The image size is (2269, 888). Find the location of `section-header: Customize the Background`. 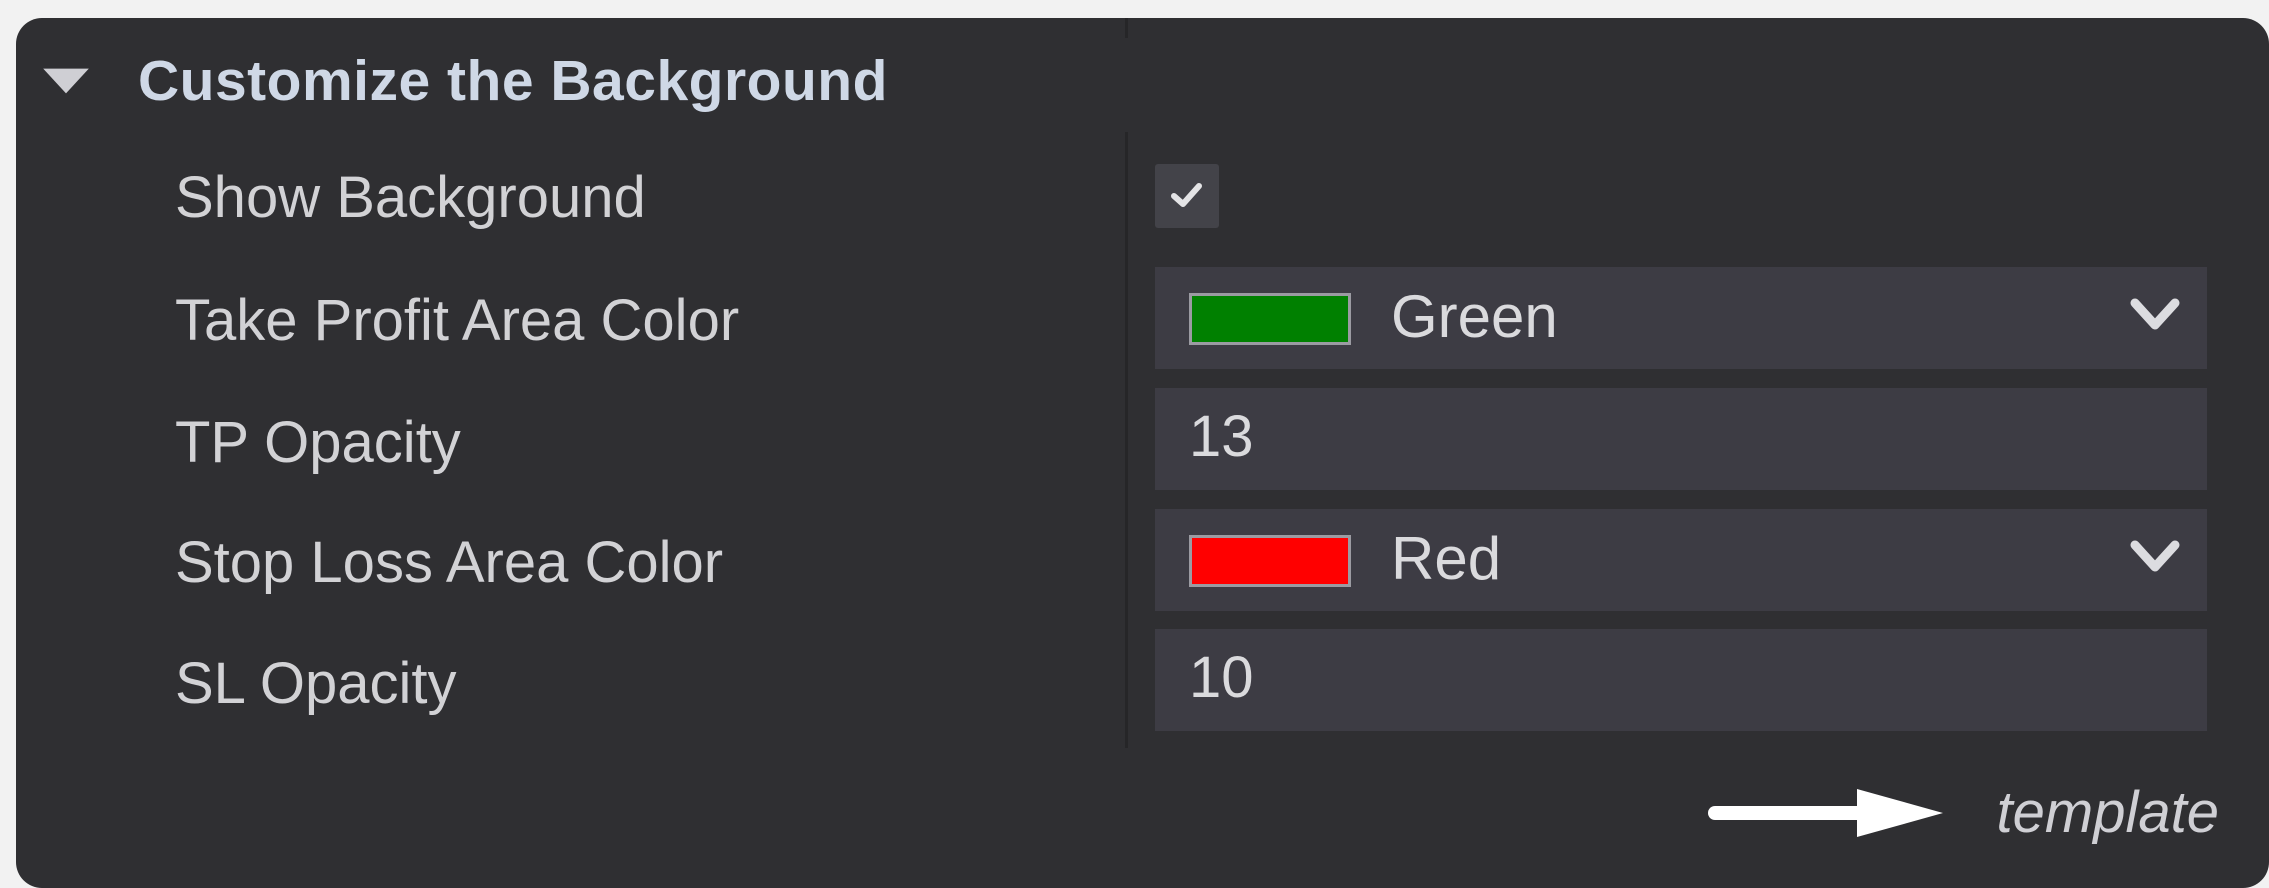

section-header: Customize the Background is located at coordinates (465, 81).